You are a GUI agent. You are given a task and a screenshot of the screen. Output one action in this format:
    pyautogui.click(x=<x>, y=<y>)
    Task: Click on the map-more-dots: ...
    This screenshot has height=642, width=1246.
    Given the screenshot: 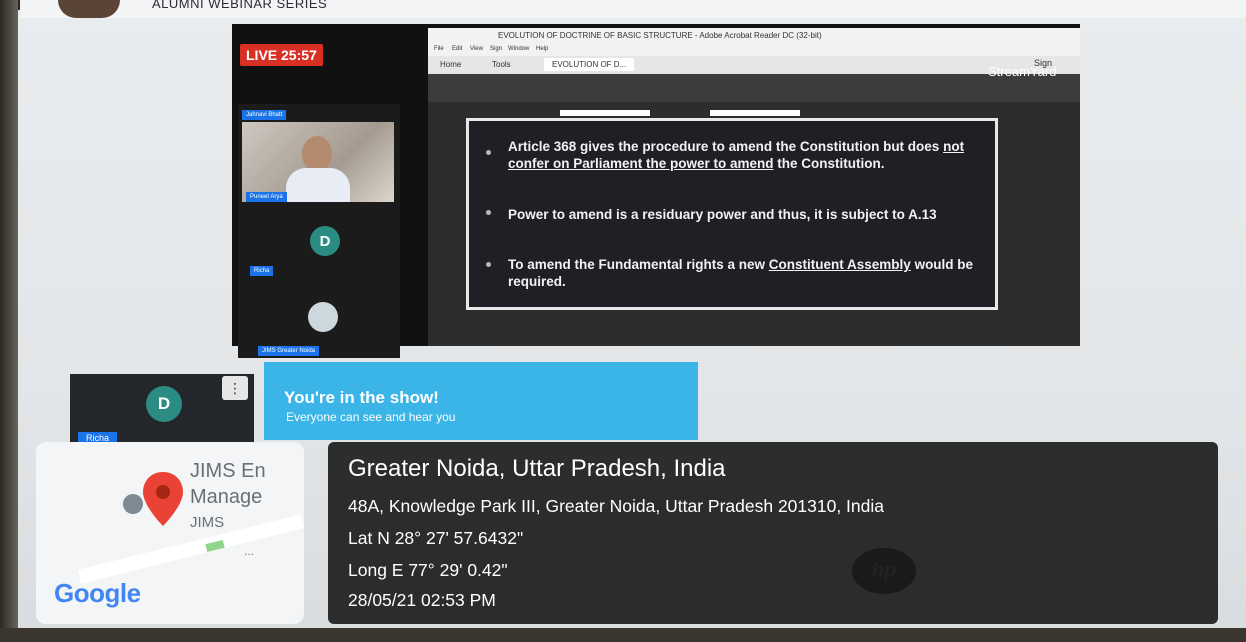 What is the action you would take?
    pyautogui.click(x=249, y=551)
    